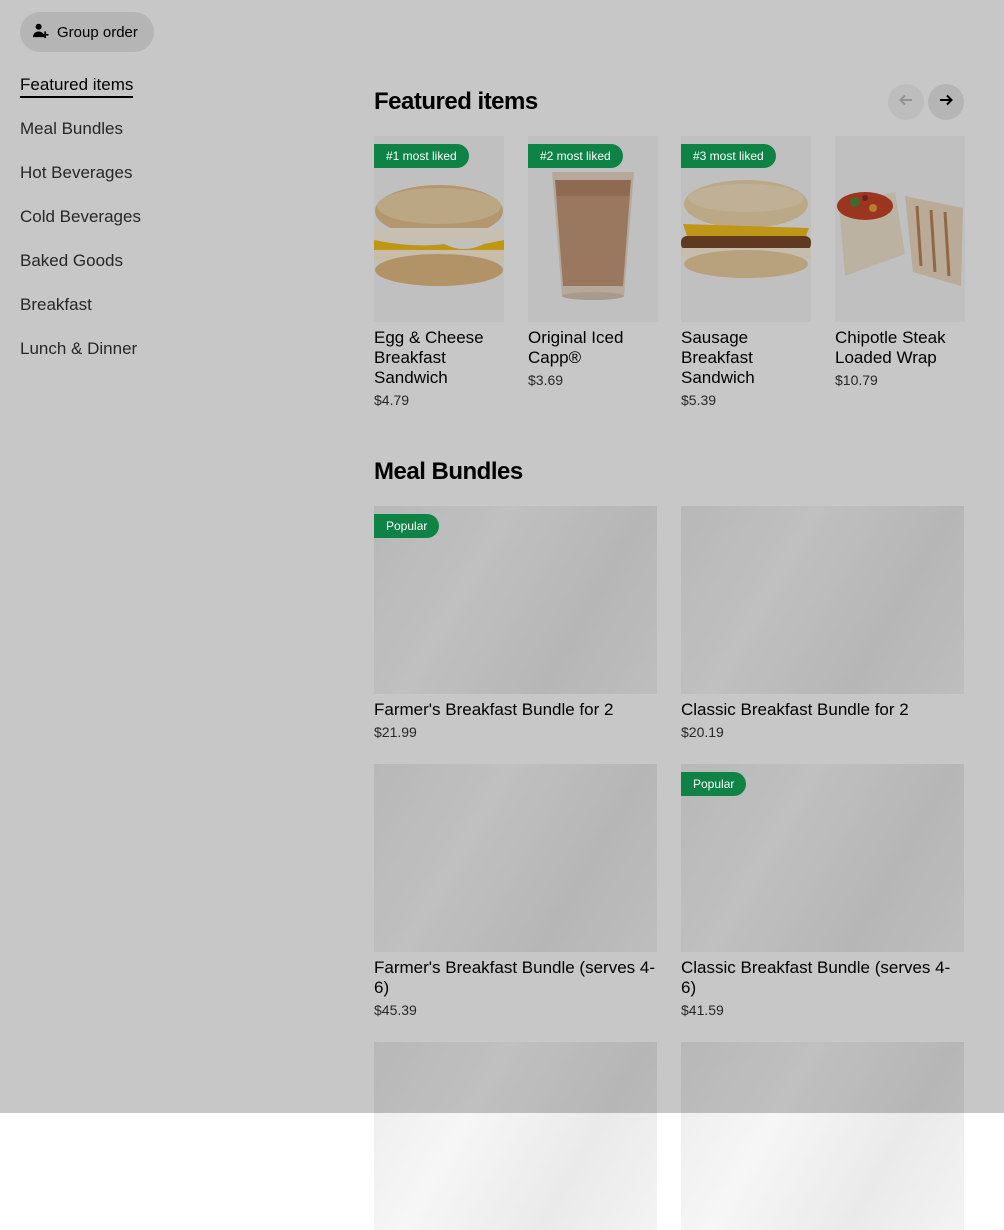  I want to click on item-name: Classic Breakfast Bundle for 2, so click(795, 709).